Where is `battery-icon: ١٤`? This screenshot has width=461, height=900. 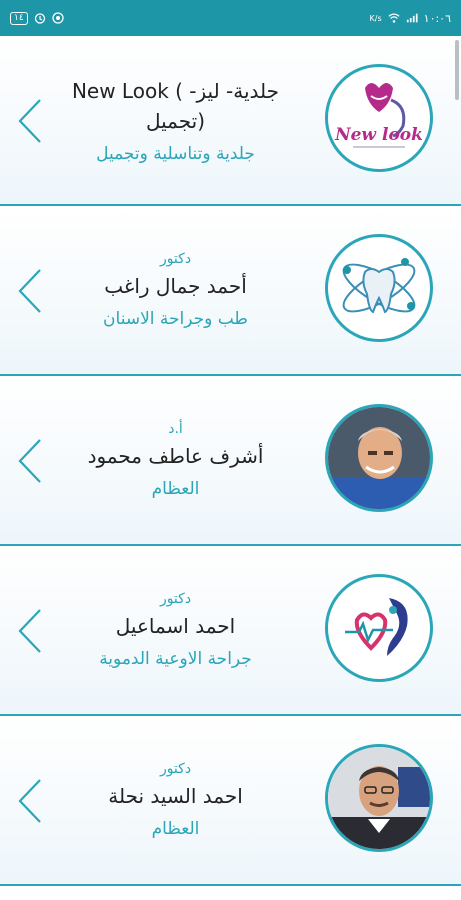 battery-icon: ١٤ is located at coordinates (19, 18).